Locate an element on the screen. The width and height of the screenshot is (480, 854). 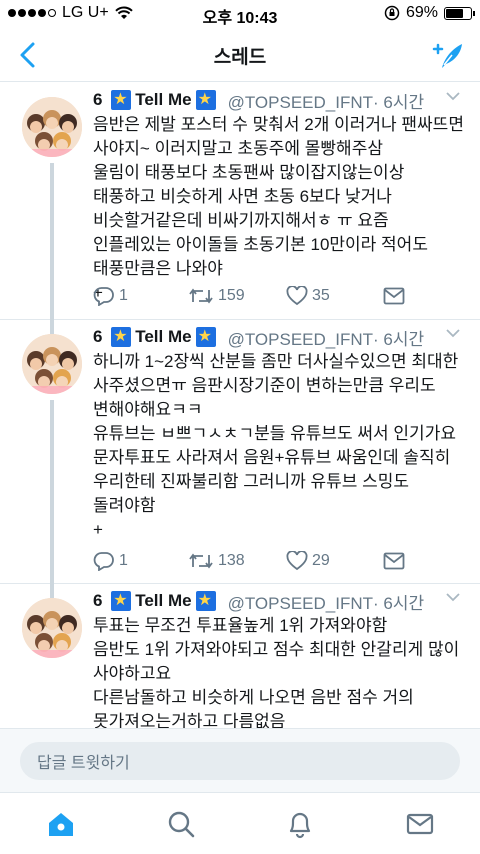
tweet-actions: 1 138 29 is located at coordinates (240, 561).